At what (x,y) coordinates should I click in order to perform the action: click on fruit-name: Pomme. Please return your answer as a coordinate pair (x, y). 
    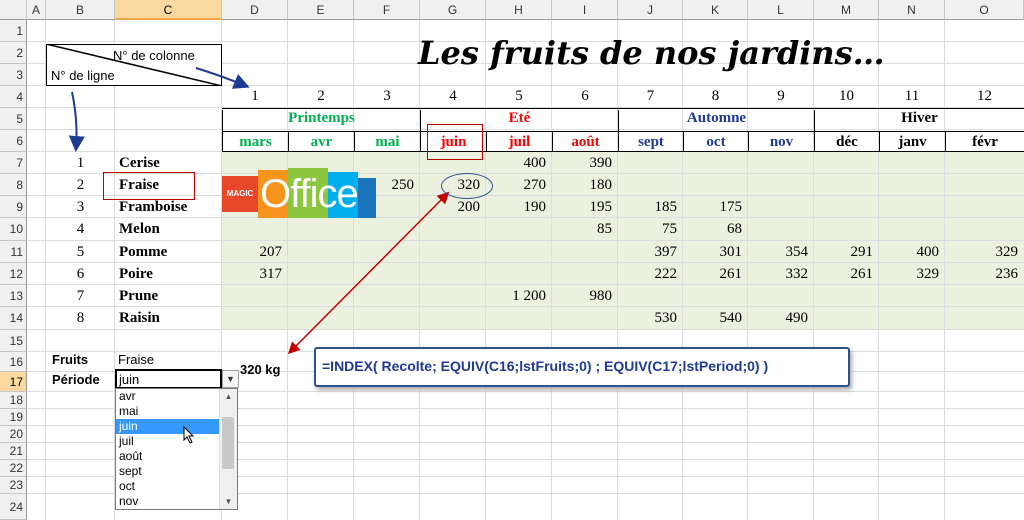
    Looking at the image, I should click on (143, 252).